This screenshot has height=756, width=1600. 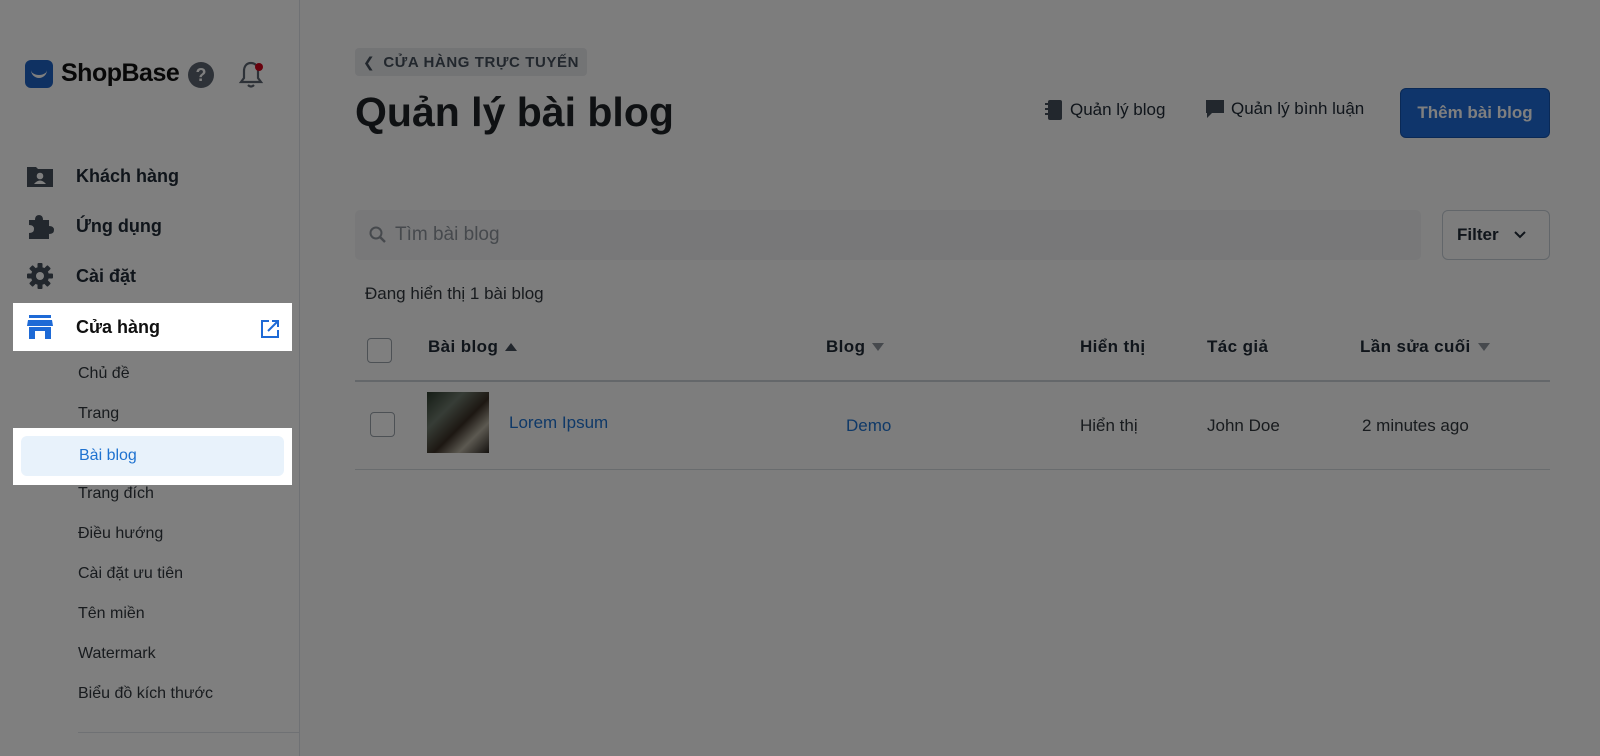 What do you see at coordinates (377, 234) in the screenshot?
I see `search-icon` at bounding box center [377, 234].